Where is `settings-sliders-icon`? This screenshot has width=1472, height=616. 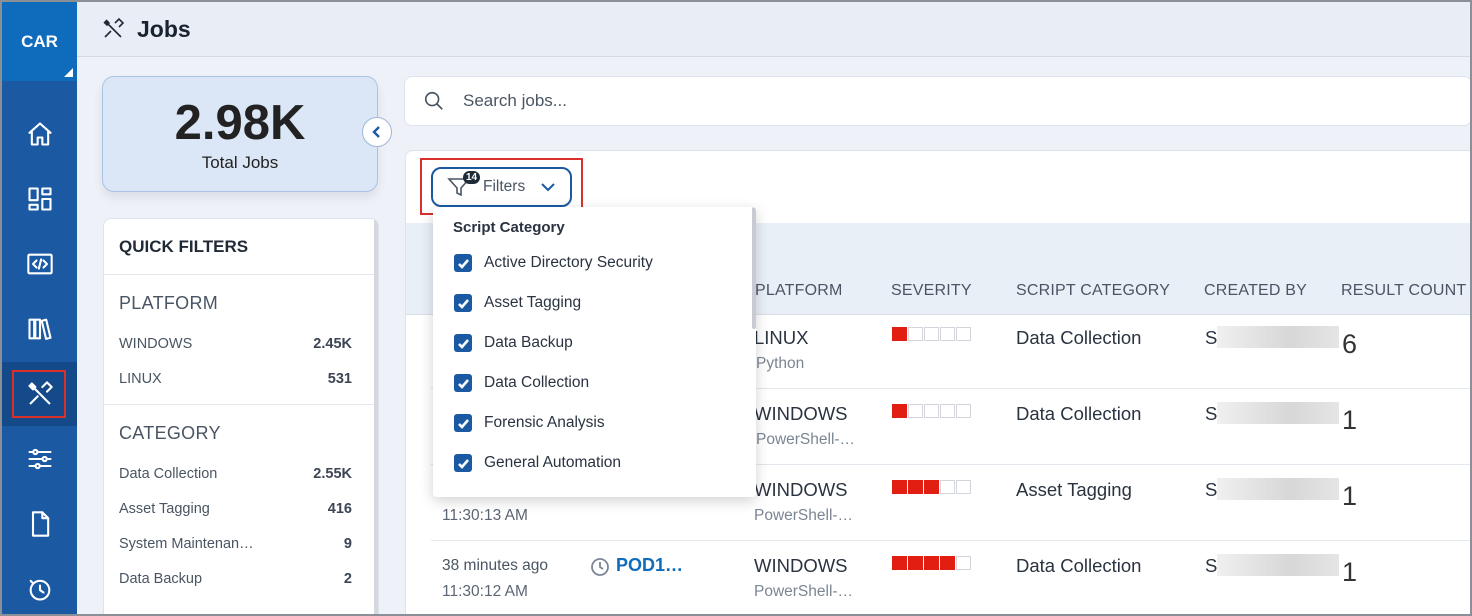 settings-sliders-icon is located at coordinates (39, 459).